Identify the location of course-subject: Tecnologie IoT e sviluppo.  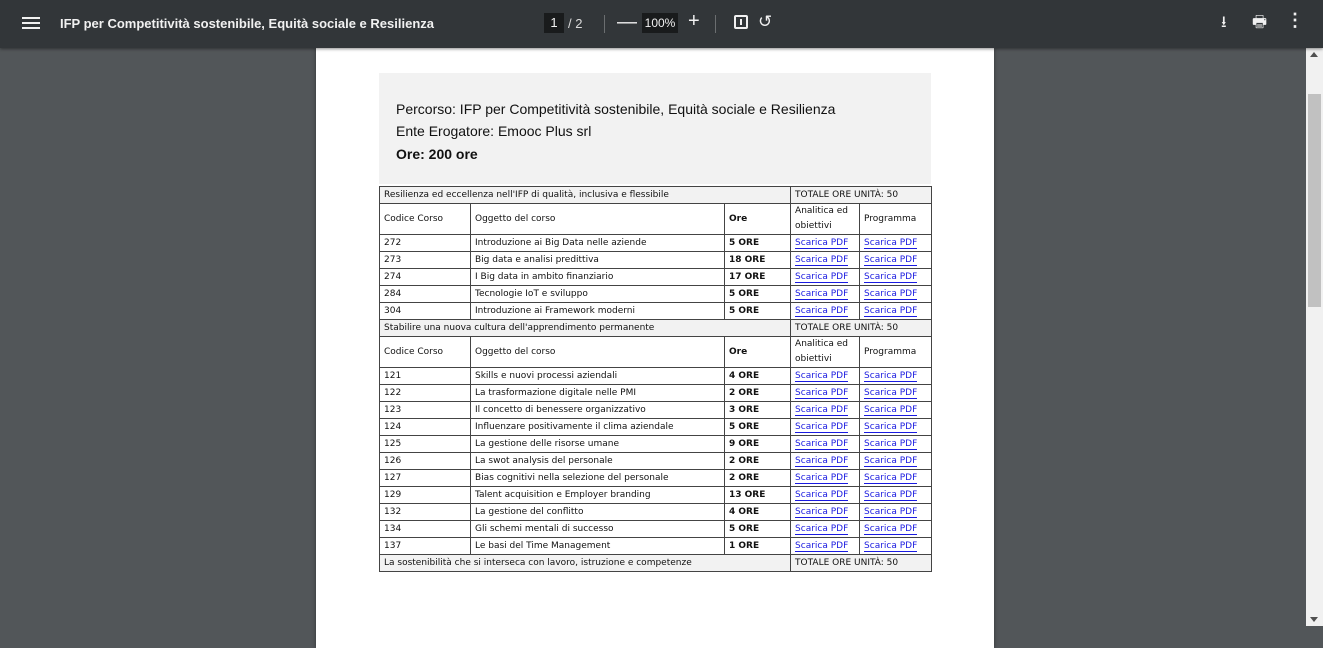
(597, 294).